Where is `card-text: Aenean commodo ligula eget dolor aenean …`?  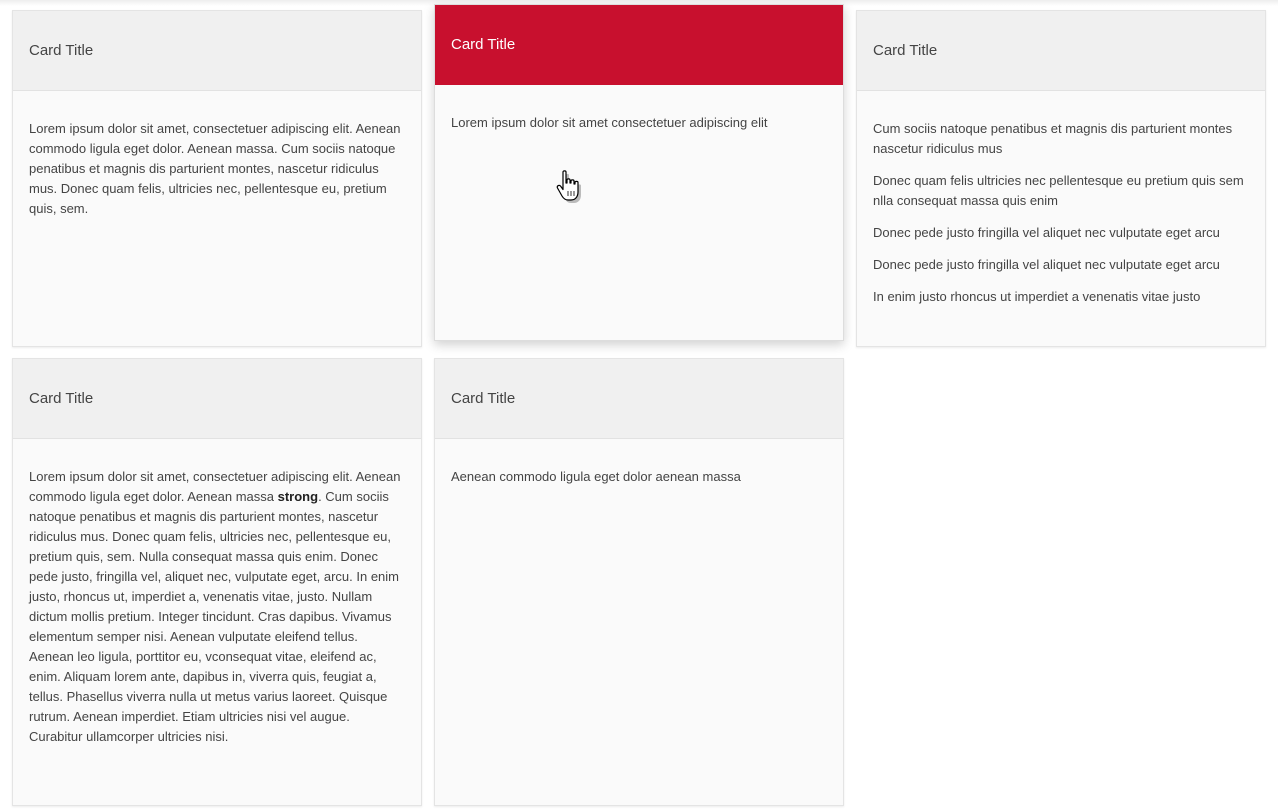 card-text: Aenean commodo ligula eget dolor aenean … is located at coordinates (596, 476).